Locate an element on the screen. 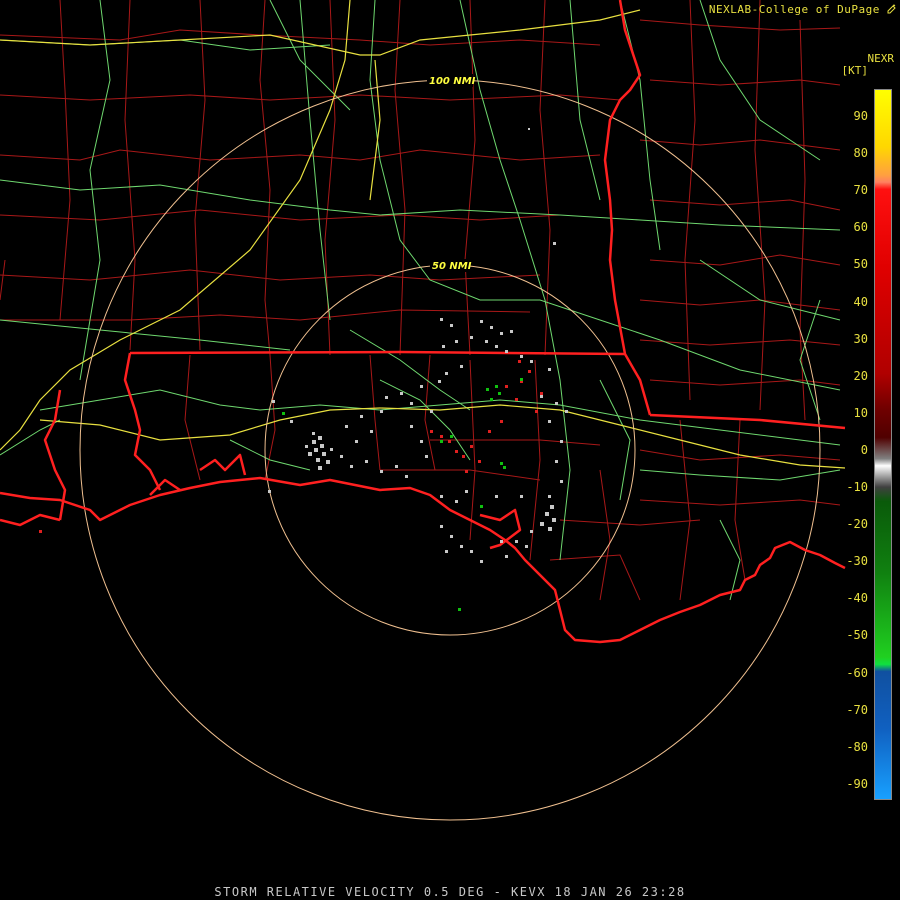 This screenshot has height=900, width=900. scale-tick-label: -70 is located at coordinates (857, 709).